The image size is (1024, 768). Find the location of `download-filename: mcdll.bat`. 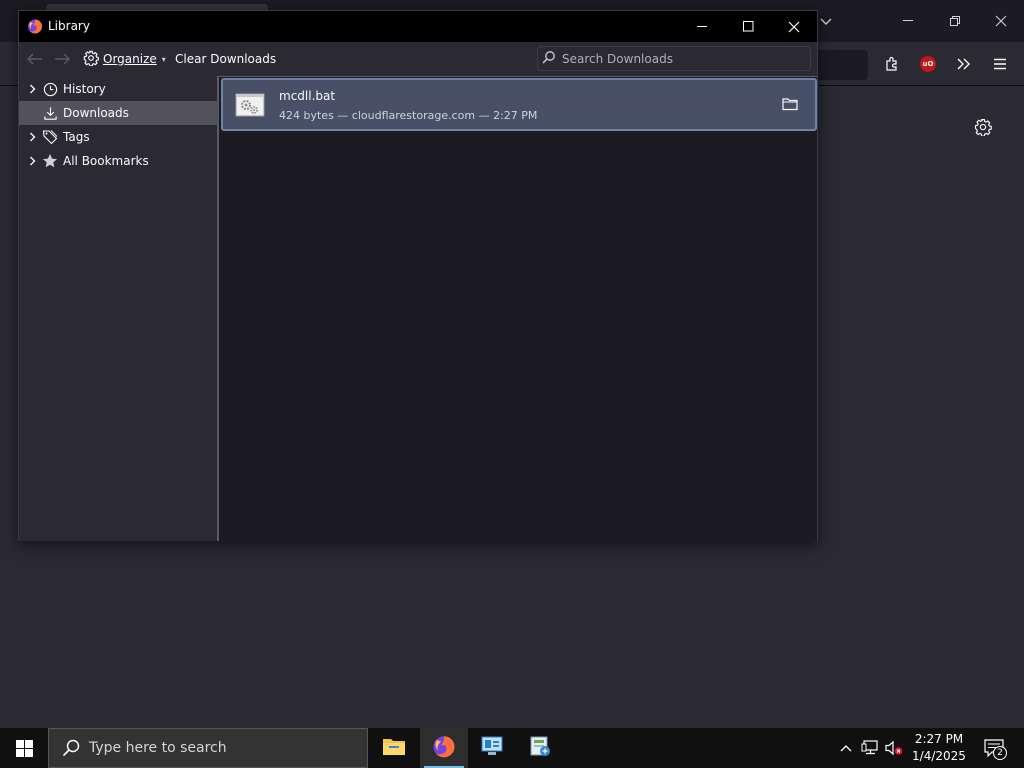

download-filename: mcdll.bat is located at coordinates (307, 96).